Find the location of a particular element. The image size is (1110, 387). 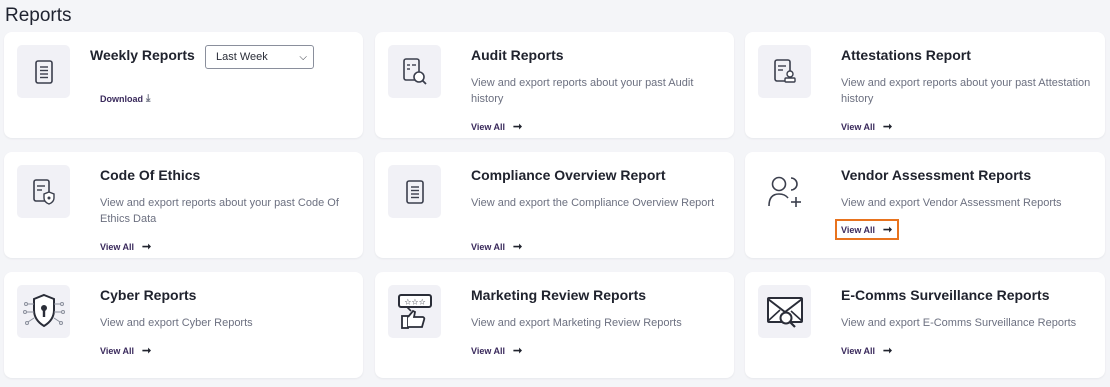

chevron-down-icon: ⌵ is located at coordinates (303, 57).